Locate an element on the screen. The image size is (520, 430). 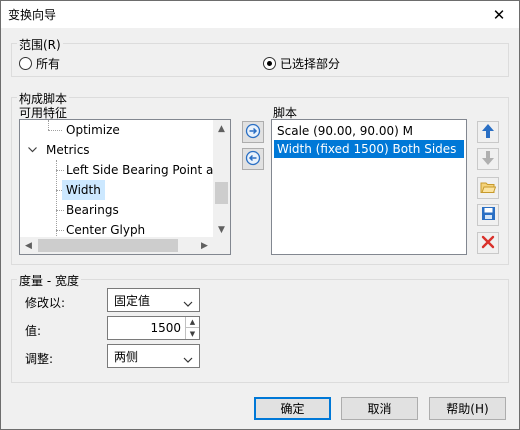
add-to-script-button is located at coordinates (253, 132).